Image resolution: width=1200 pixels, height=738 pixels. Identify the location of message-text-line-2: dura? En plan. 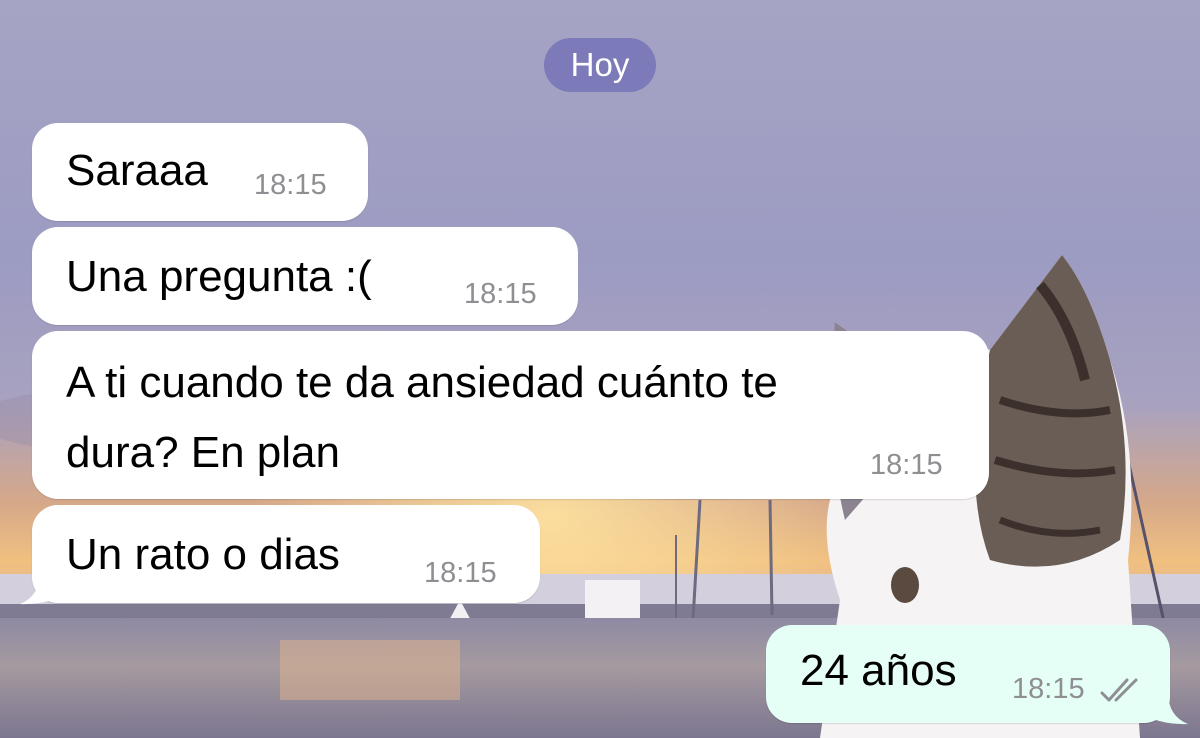
(203, 452).